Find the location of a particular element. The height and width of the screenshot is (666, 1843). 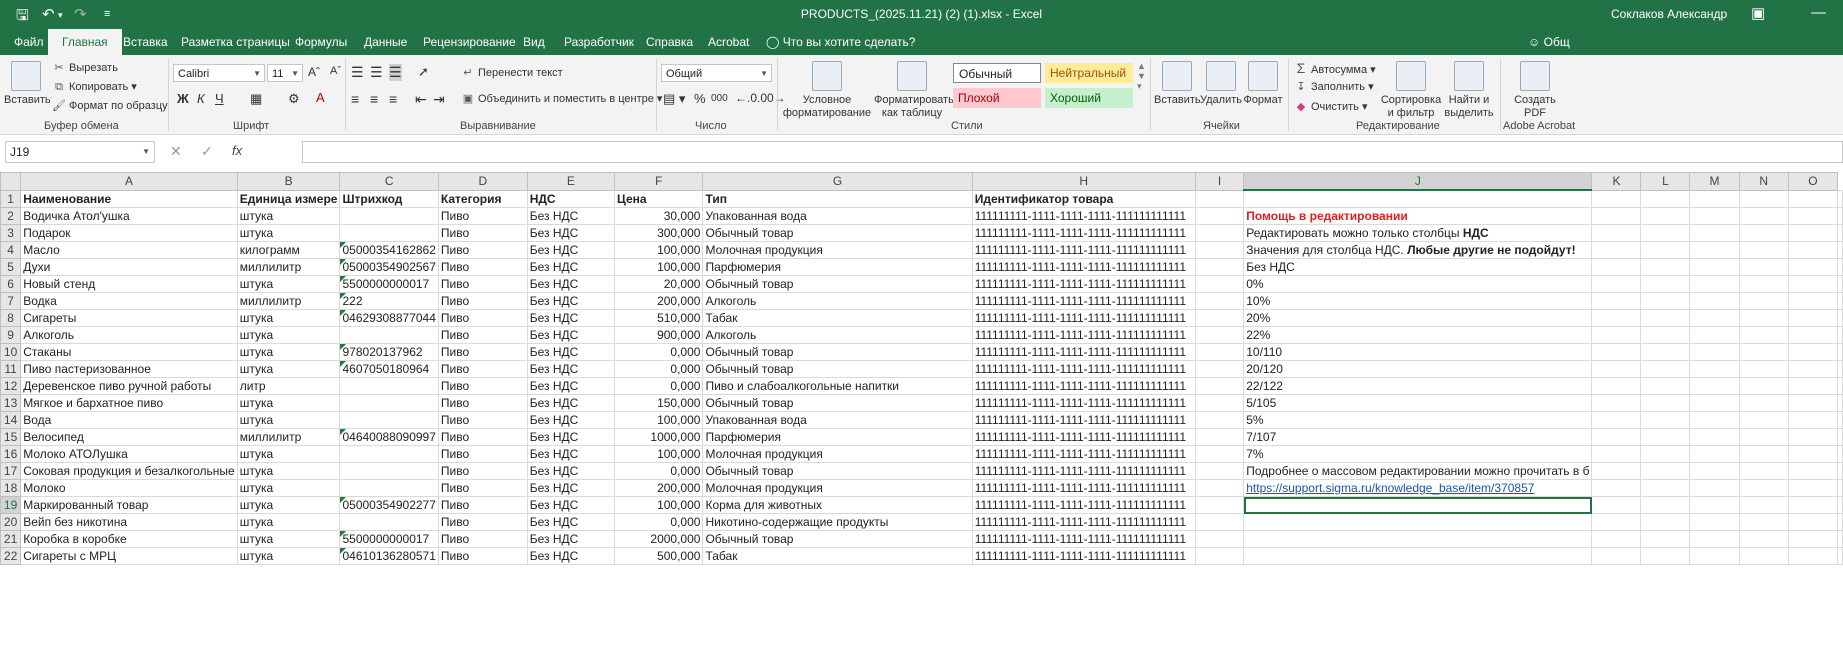

row-header: 7 is located at coordinates (11, 301).